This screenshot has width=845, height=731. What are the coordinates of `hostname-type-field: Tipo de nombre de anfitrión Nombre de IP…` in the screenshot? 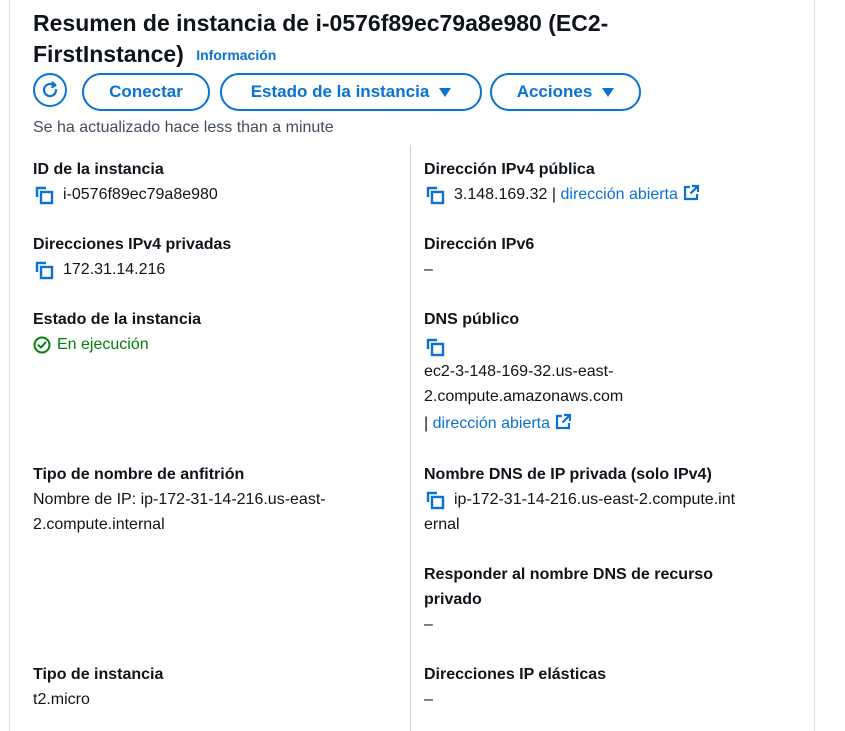 It's located at (179, 499).